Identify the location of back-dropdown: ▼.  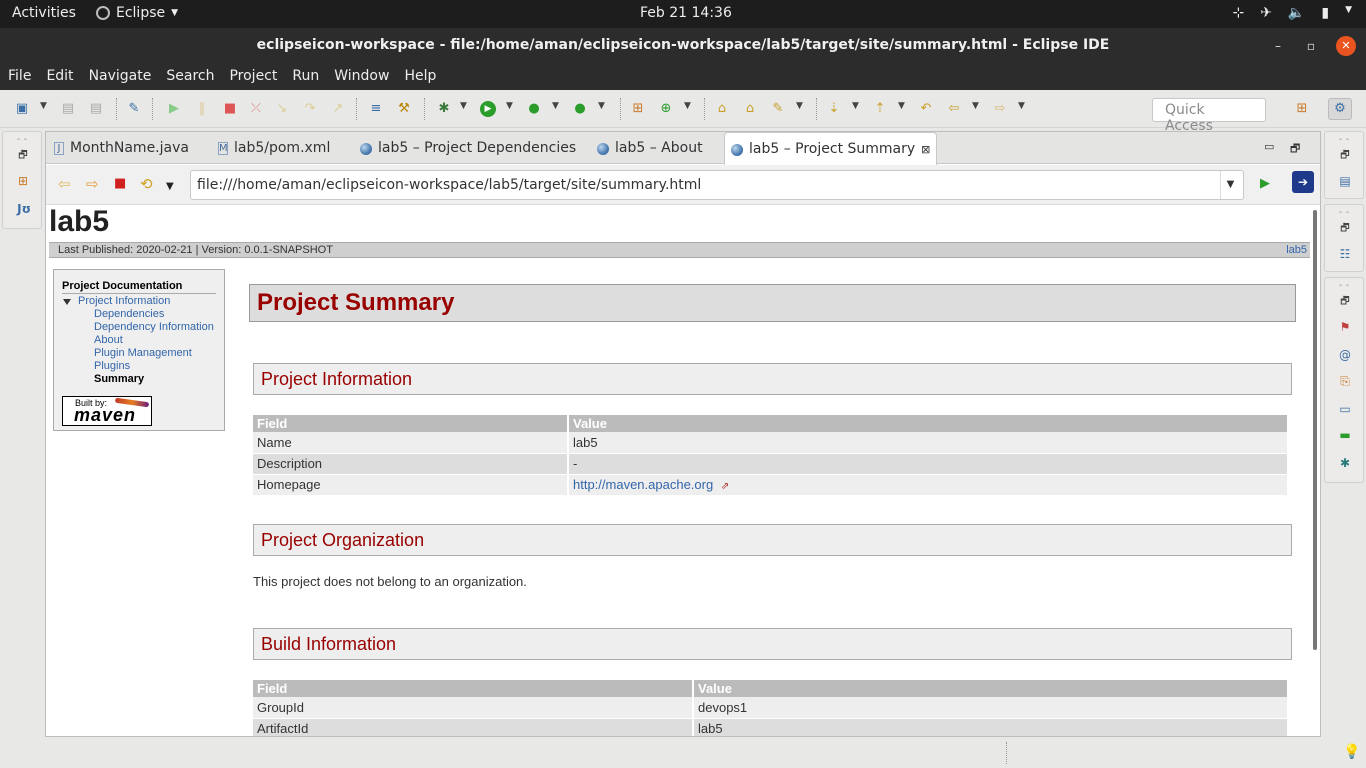
(975, 106).